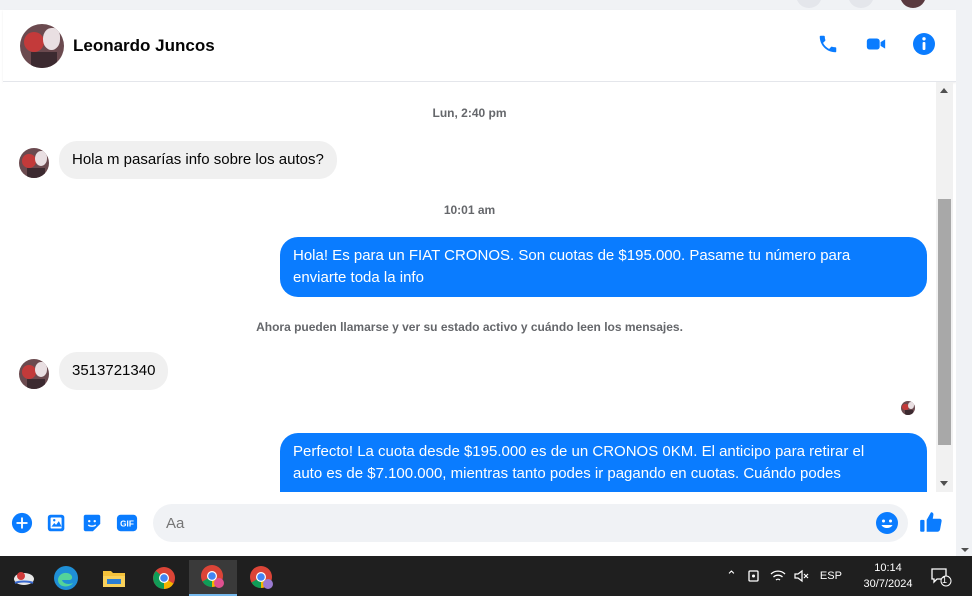  I want to click on info-icon, so click(924, 44).